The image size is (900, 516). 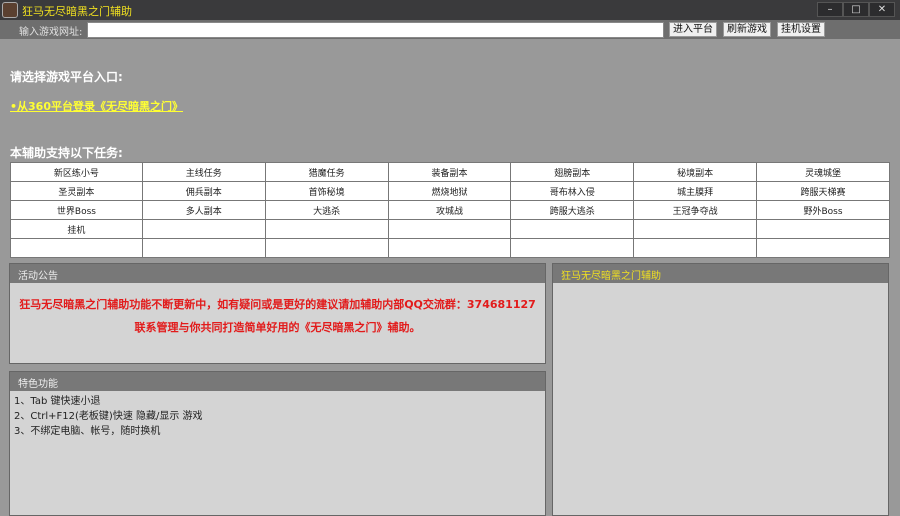 I want to click on task-cell: 跨服天梯赛, so click(x=823, y=191).